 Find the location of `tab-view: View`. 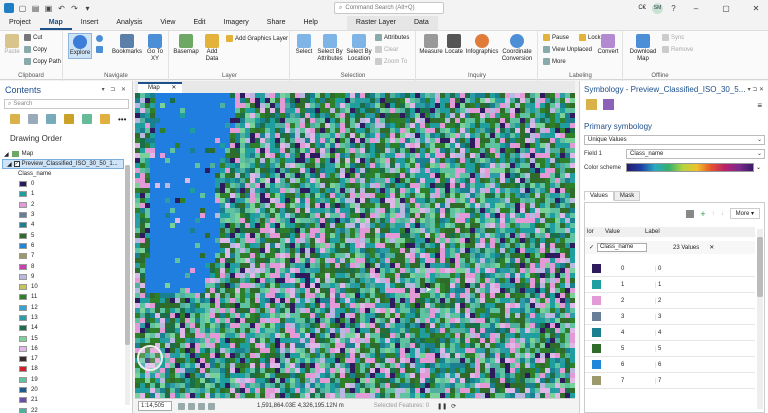

tab-view: View is located at coordinates (167, 23).